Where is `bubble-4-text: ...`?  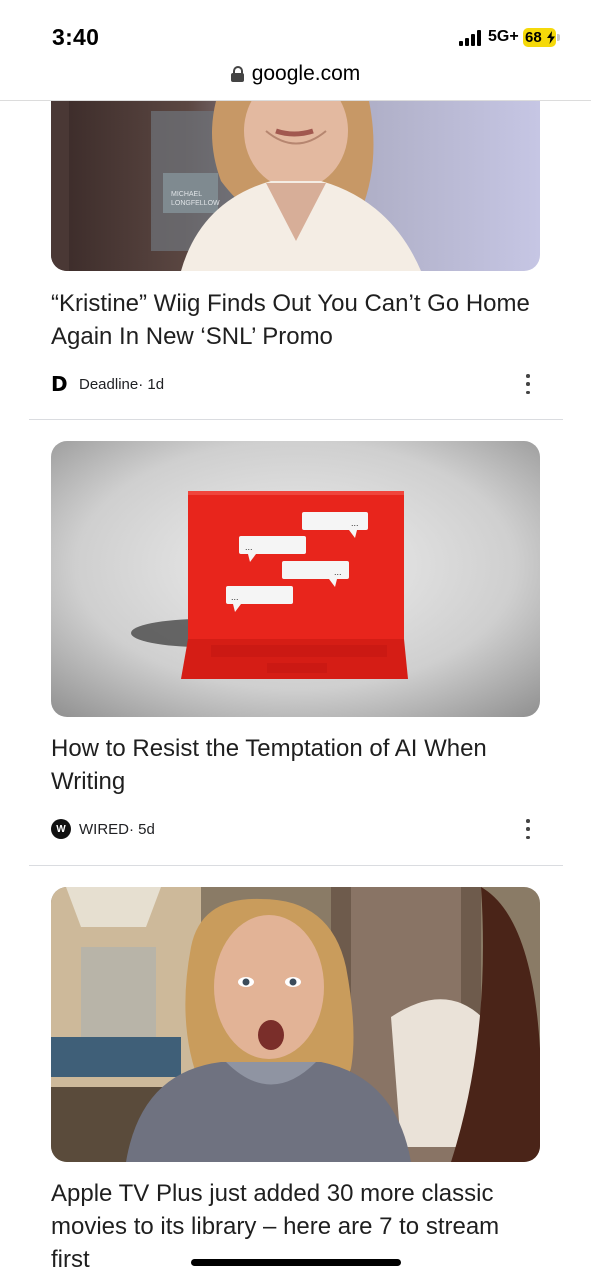
bubble-4-text: ... is located at coordinates (235, 597).